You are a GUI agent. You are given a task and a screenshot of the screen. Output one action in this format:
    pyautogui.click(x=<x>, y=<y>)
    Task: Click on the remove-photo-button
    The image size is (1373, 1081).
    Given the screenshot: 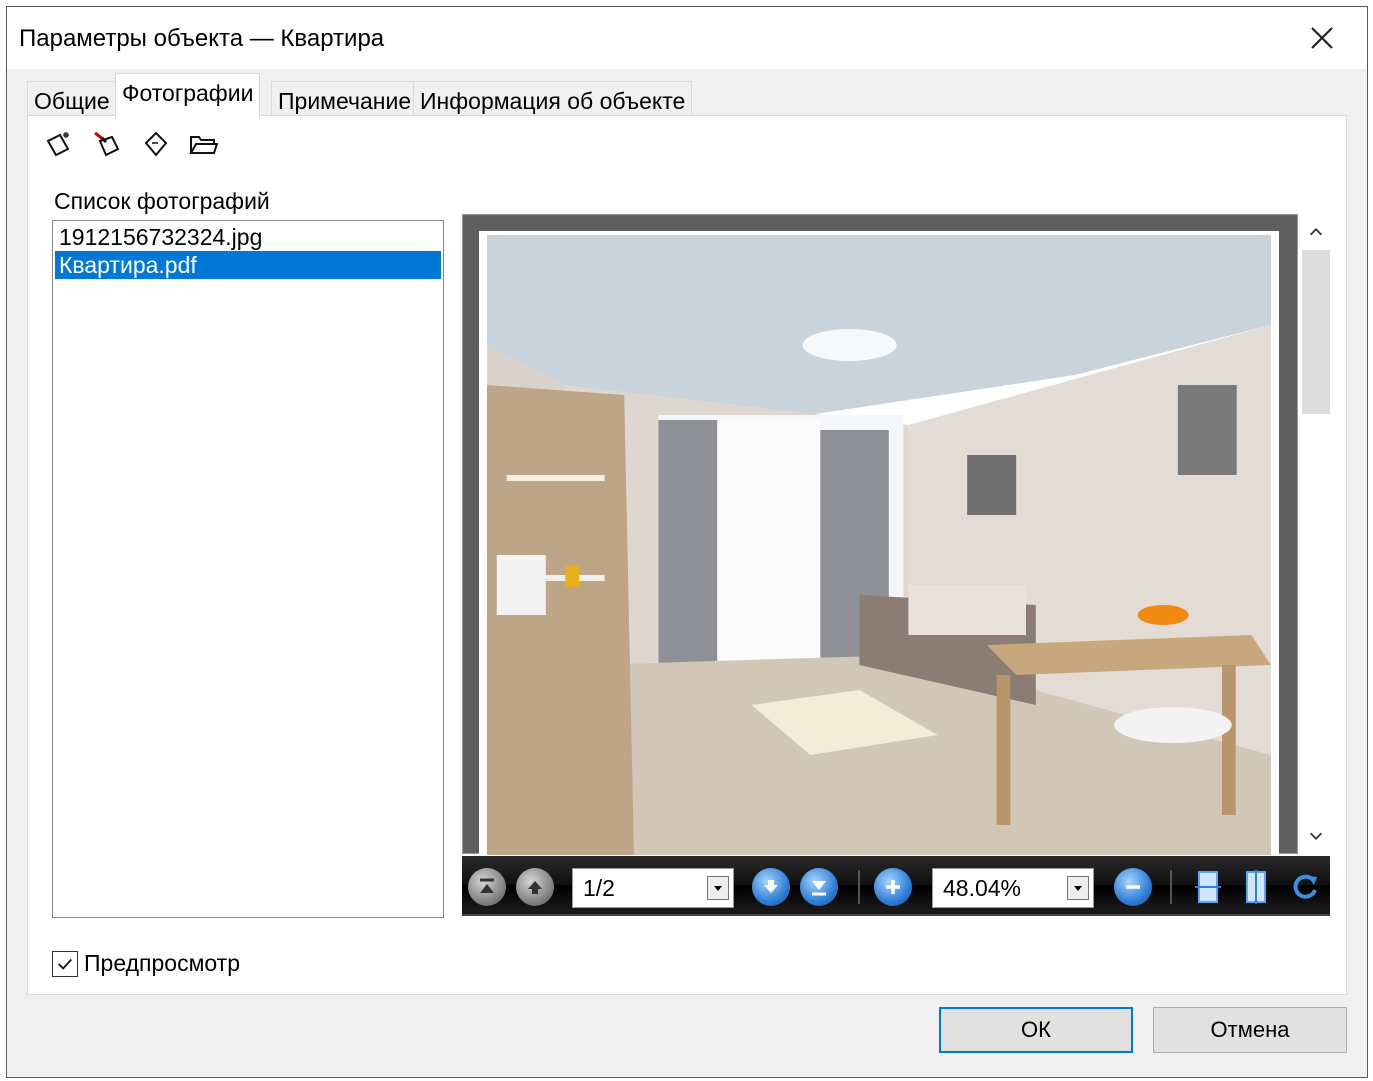 What is the action you would take?
    pyautogui.click(x=107, y=144)
    